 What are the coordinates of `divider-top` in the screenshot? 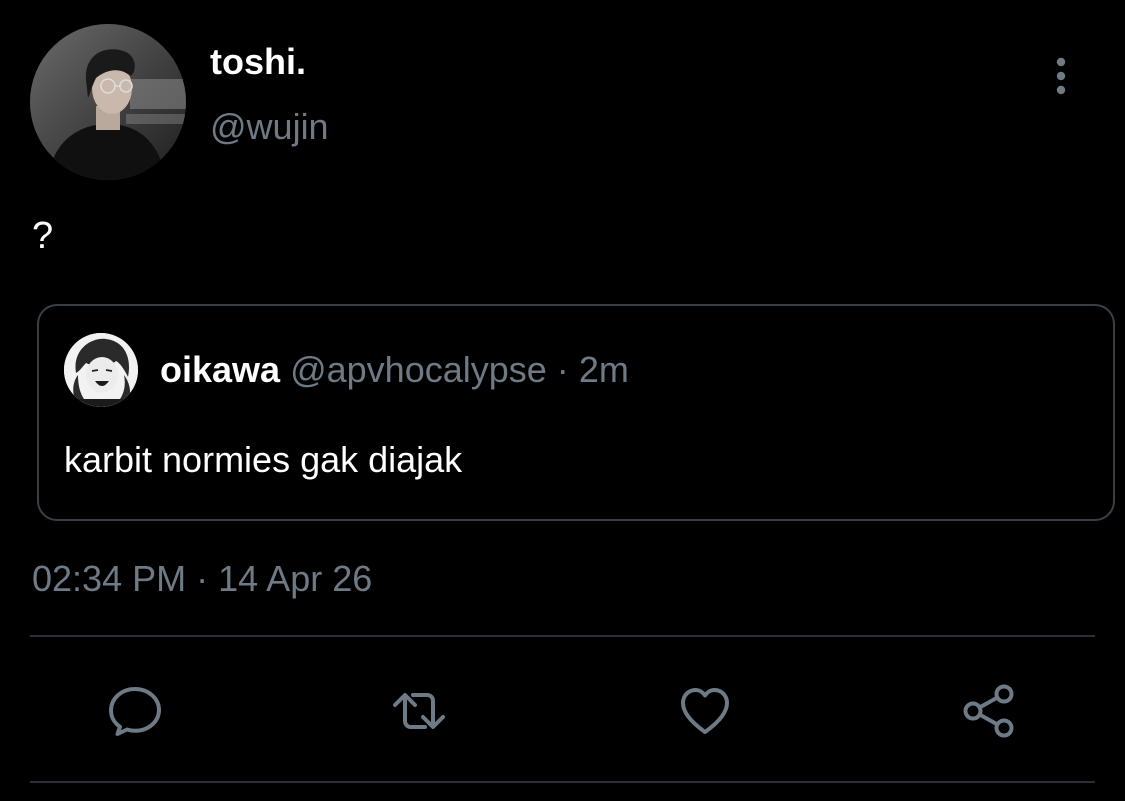 It's located at (562, 636).